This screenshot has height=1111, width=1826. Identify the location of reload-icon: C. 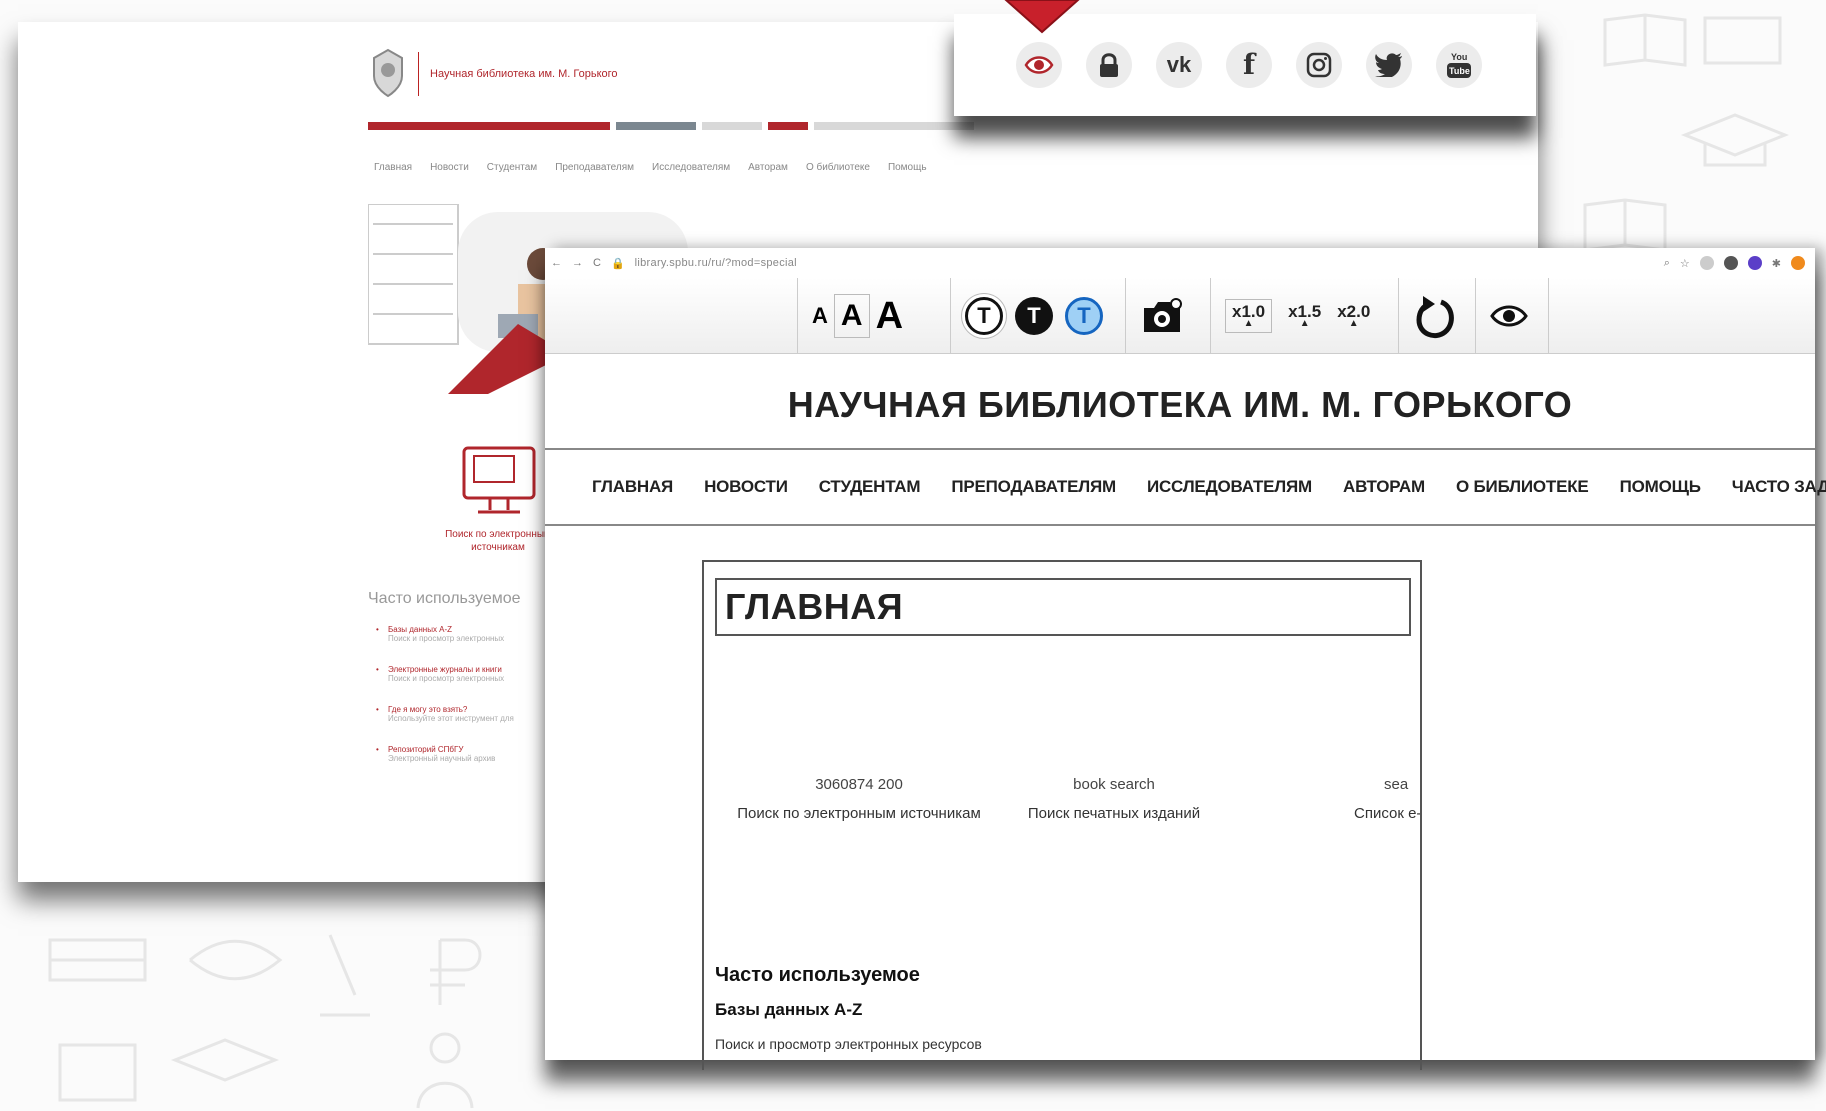
(597, 263).